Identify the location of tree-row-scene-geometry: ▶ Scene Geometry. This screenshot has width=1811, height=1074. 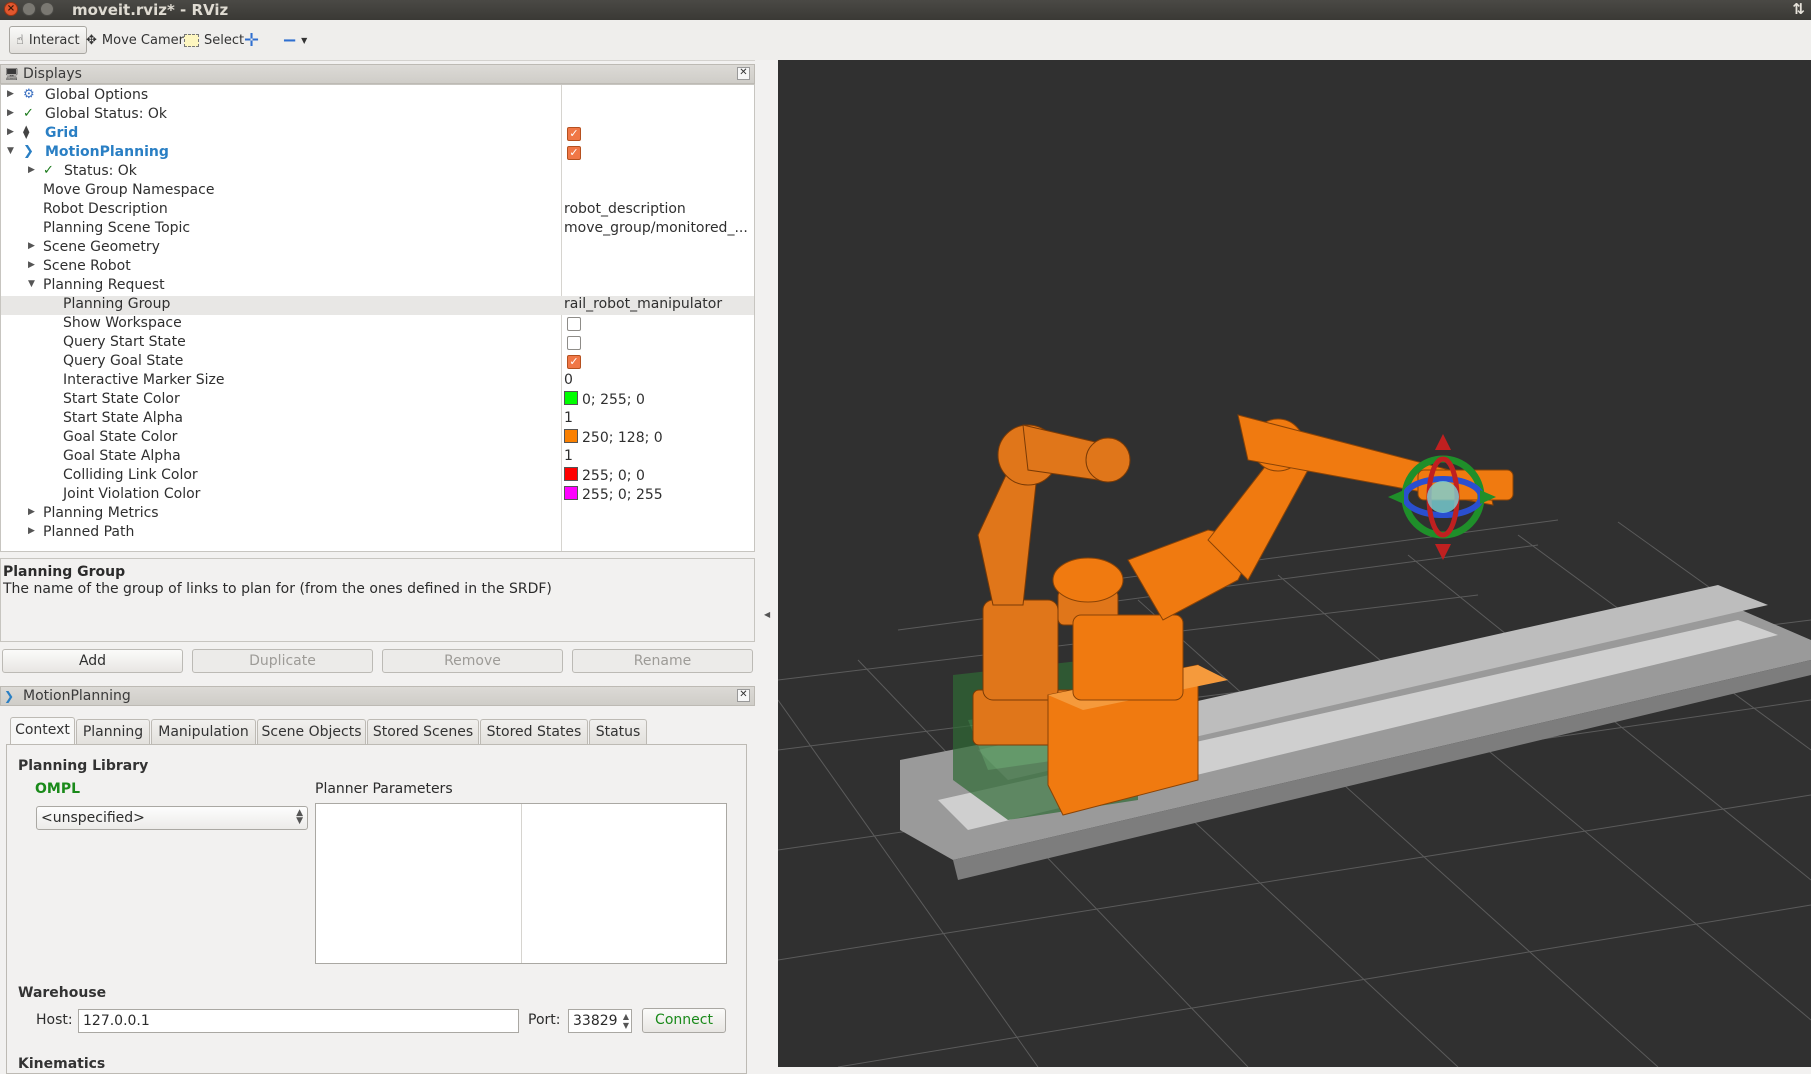
(377, 248).